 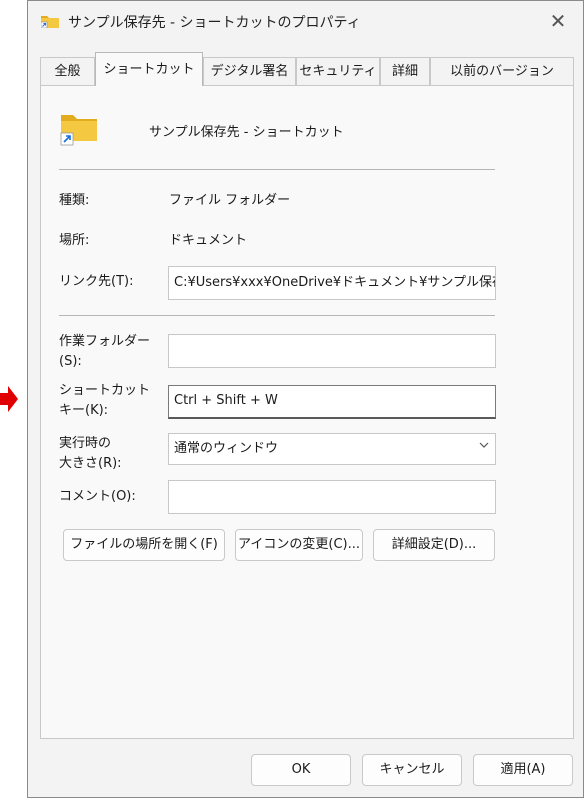 I want to click on target-label: リンク先(T):, so click(x=96, y=281).